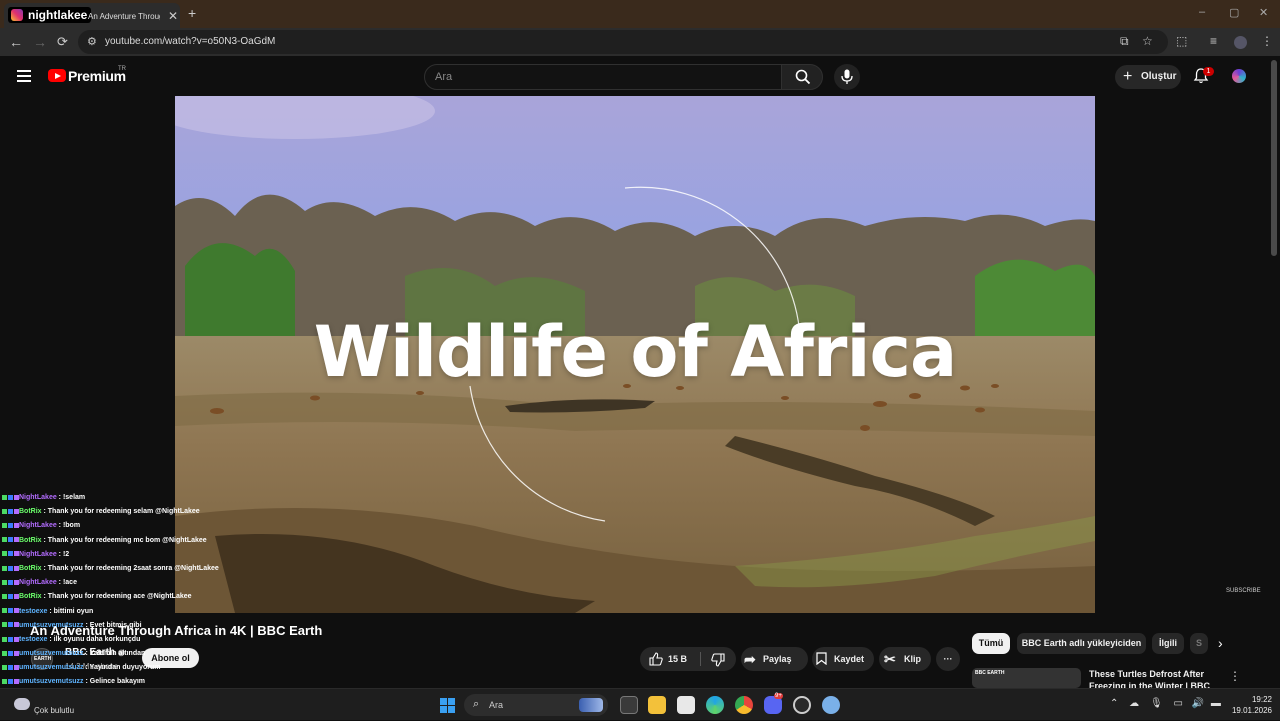 Image resolution: width=1280 pixels, height=721 pixels. What do you see at coordinates (92, 41) in the screenshot?
I see `site-info-icon: ⚙` at bounding box center [92, 41].